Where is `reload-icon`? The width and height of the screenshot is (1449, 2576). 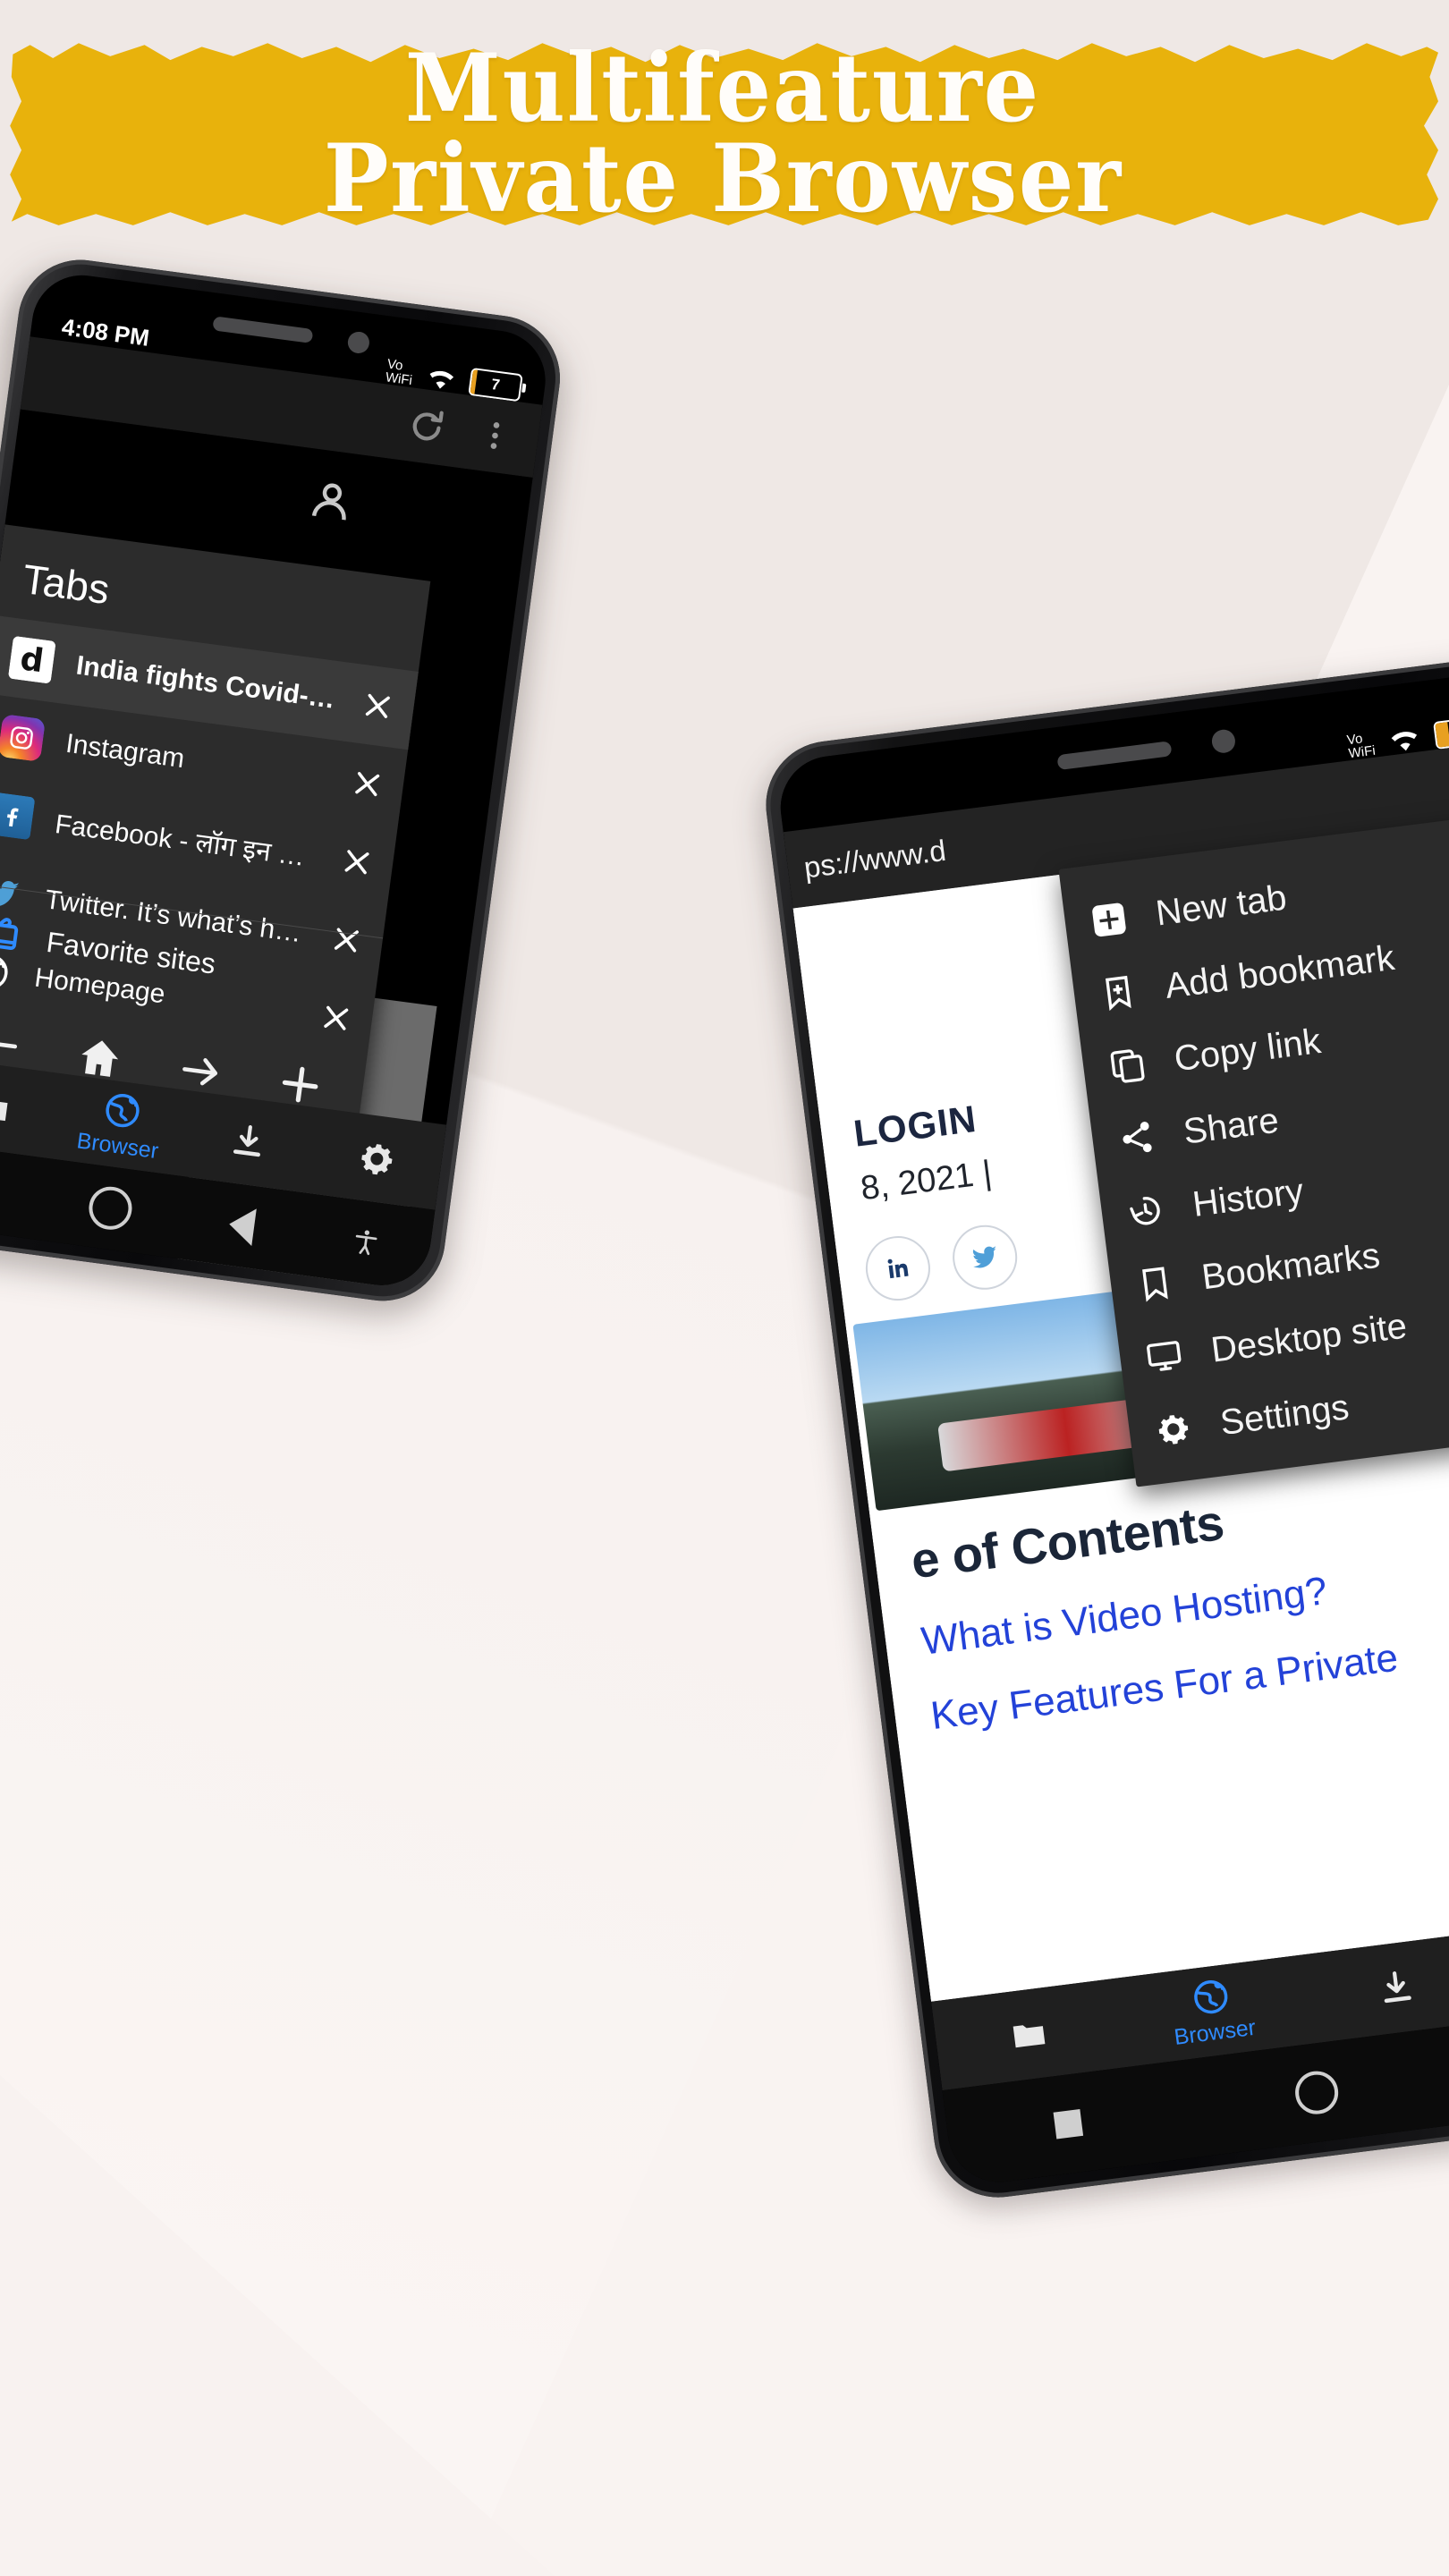 reload-icon is located at coordinates (426, 426).